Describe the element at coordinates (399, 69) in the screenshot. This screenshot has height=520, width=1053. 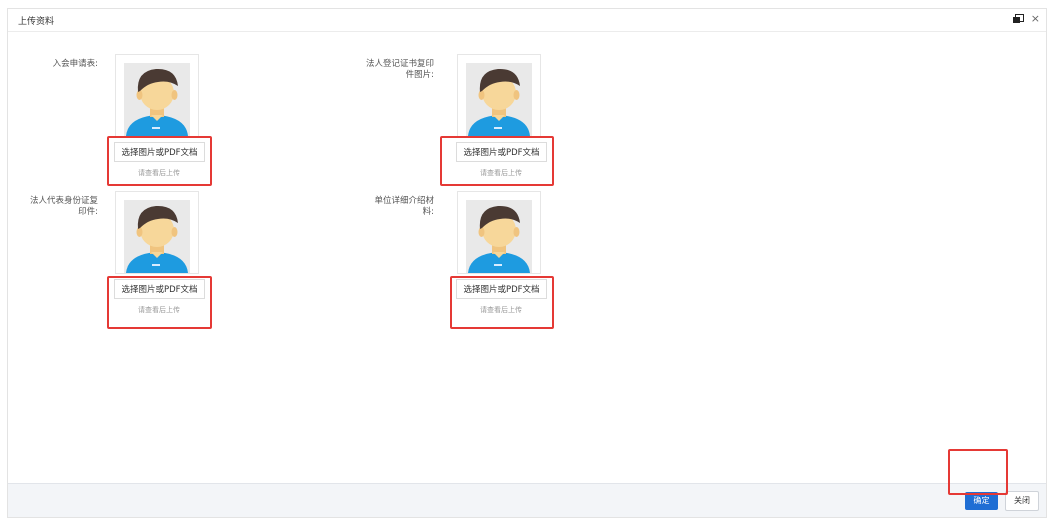
I see `field-label-registration-certificate: 法人登记证书复印 件图片:` at that location.